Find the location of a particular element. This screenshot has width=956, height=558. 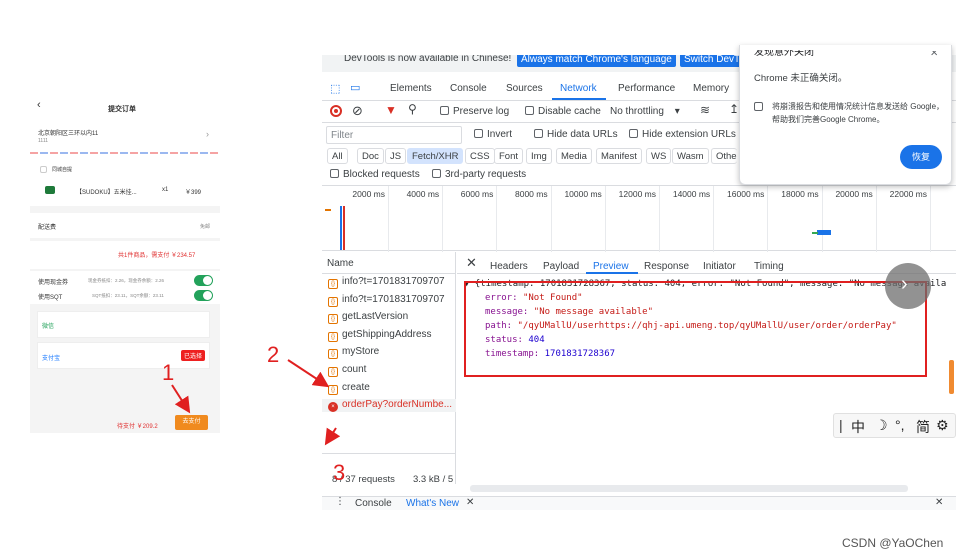

annotation-2: 2 is located at coordinates (273, 354).